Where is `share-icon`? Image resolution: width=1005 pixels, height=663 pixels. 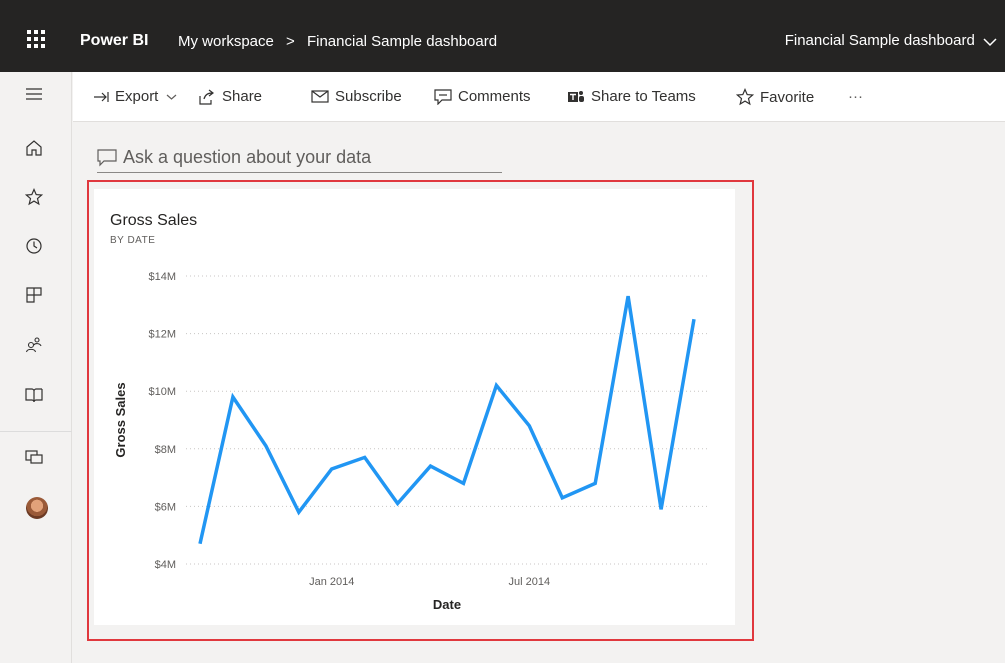 share-icon is located at coordinates (206, 97).